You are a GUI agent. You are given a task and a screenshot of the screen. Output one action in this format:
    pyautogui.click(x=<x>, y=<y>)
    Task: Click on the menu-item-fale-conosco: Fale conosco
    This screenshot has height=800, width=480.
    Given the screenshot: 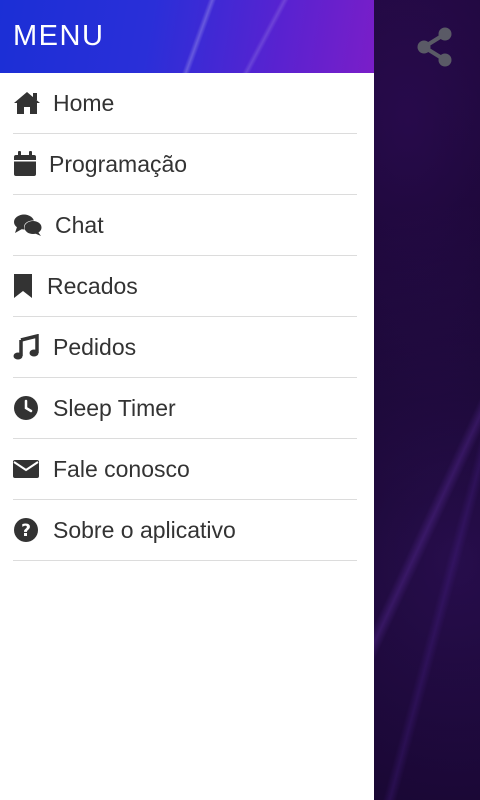 What is the action you would take?
    pyautogui.click(x=185, y=469)
    